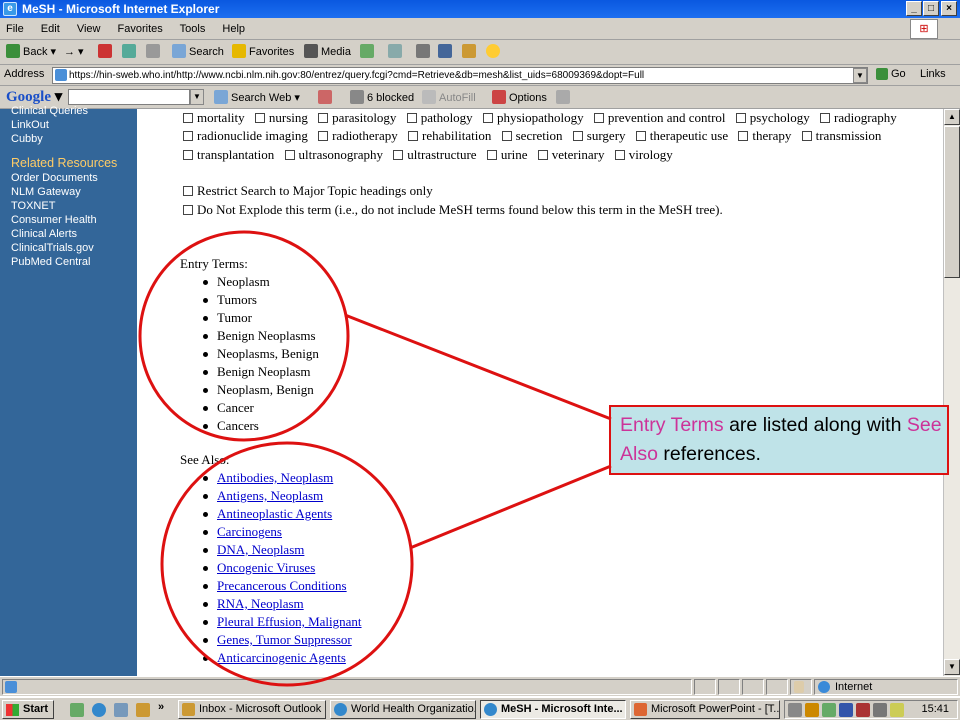 Image resolution: width=960 pixels, height=720 pixels. What do you see at coordinates (188, 191) in the screenshot?
I see `restrict-checkbox` at bounding box center [188, 191].